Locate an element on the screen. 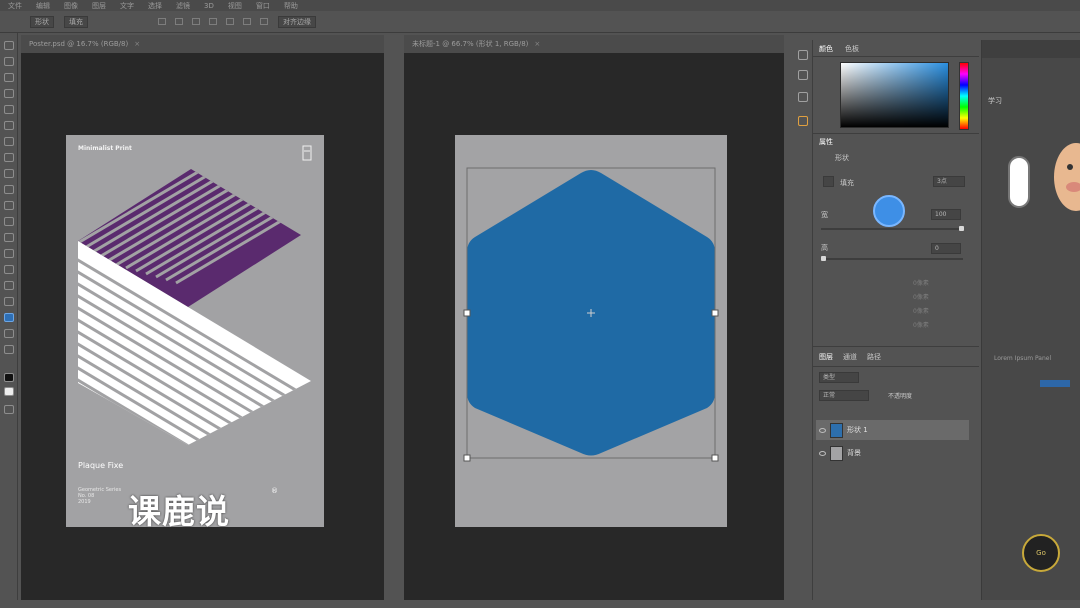 The width and height of the screenshot is (1080, 608). menu-view: 视图 is located at coordinates (235, 6).